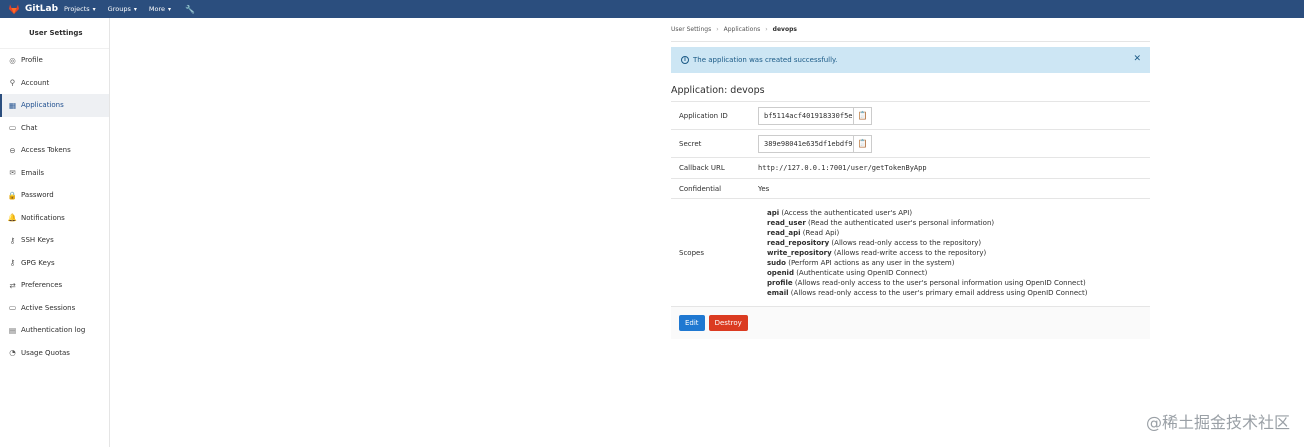 This screenshot has height=447, width=1304. I want to click on sidebar-item-emails: ✉ Emails, so click(54, 173).